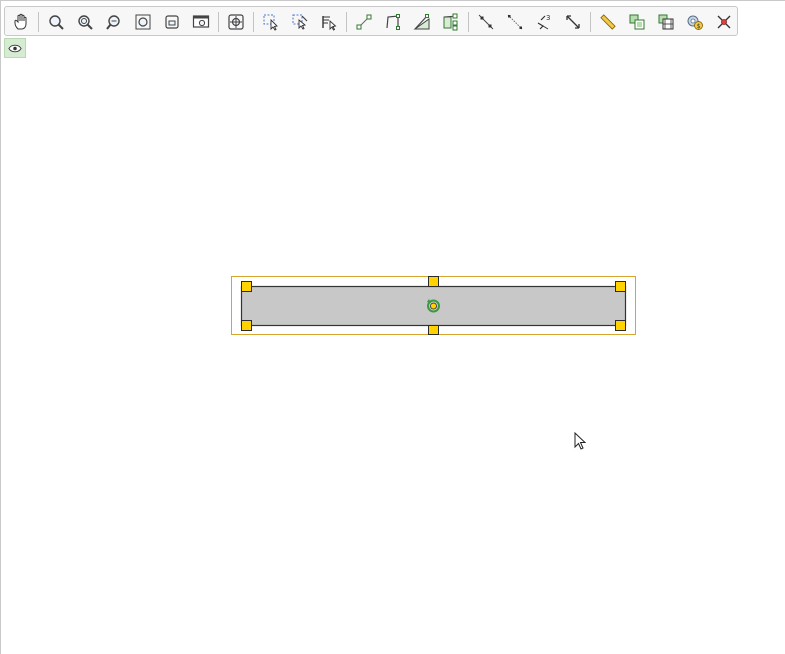  What do you see at coordinates (246, 325) in the screenshot?
I see `resize-handle-bottom-left` at bounding box center [246, 325].